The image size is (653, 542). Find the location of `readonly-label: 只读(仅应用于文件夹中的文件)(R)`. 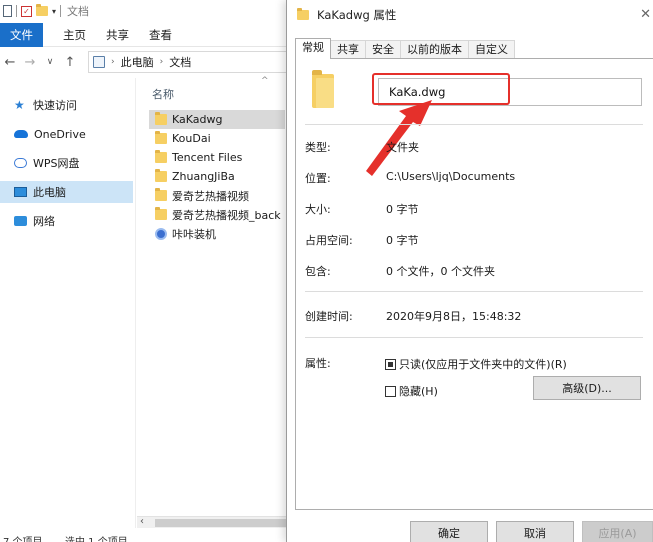

readonly-label: 只读(仅应用于文件夹中的文件)(R) is located at coordinates (483, 364).